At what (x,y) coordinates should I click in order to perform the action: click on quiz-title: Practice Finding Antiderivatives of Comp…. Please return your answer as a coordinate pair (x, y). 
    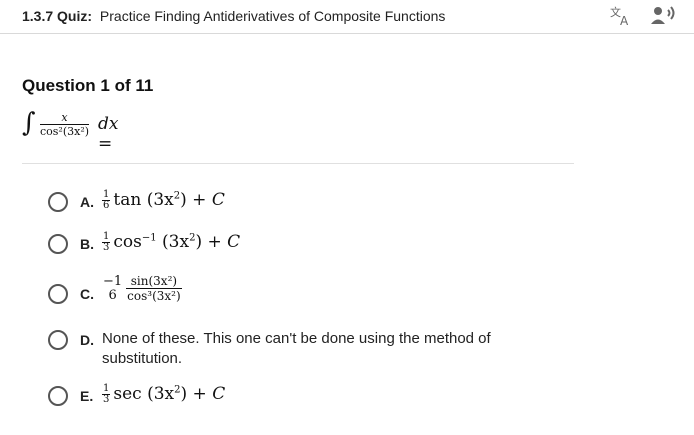
    Looking at the image, I should click on (272, 16).